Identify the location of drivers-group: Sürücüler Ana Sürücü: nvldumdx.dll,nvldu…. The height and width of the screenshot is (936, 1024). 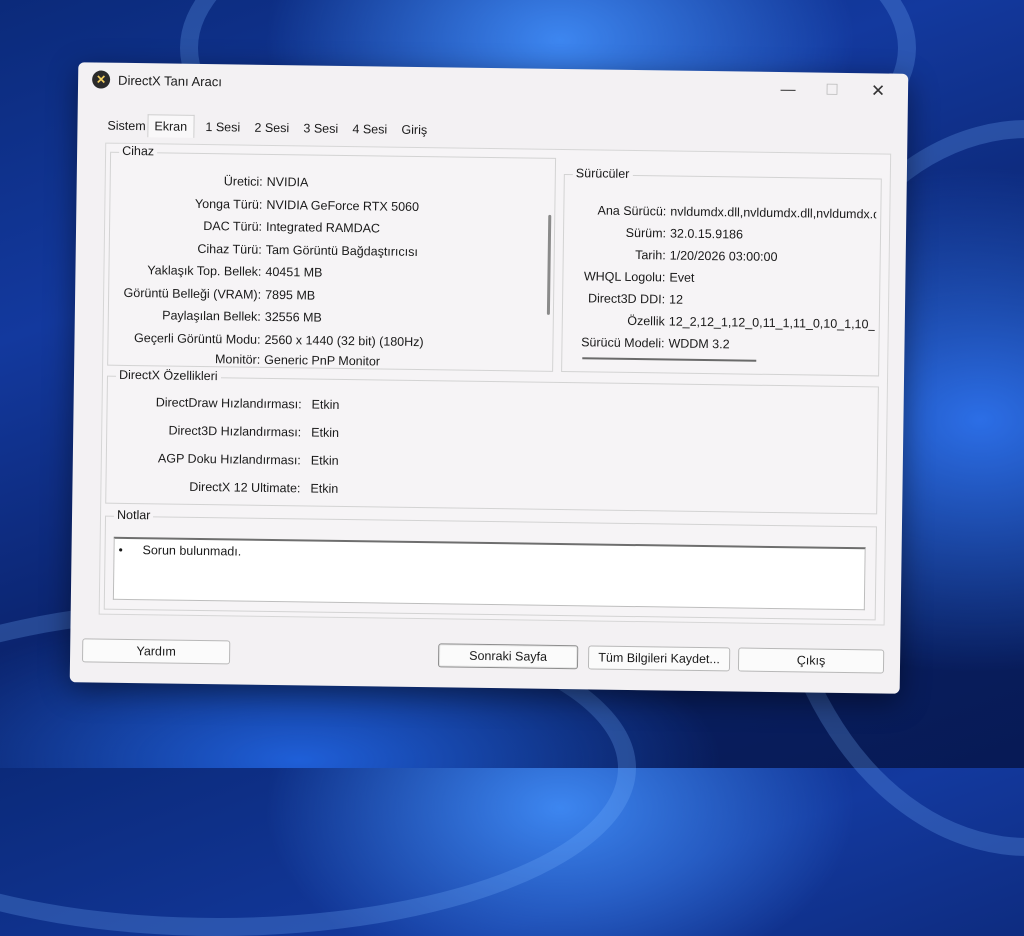
(721, 275).